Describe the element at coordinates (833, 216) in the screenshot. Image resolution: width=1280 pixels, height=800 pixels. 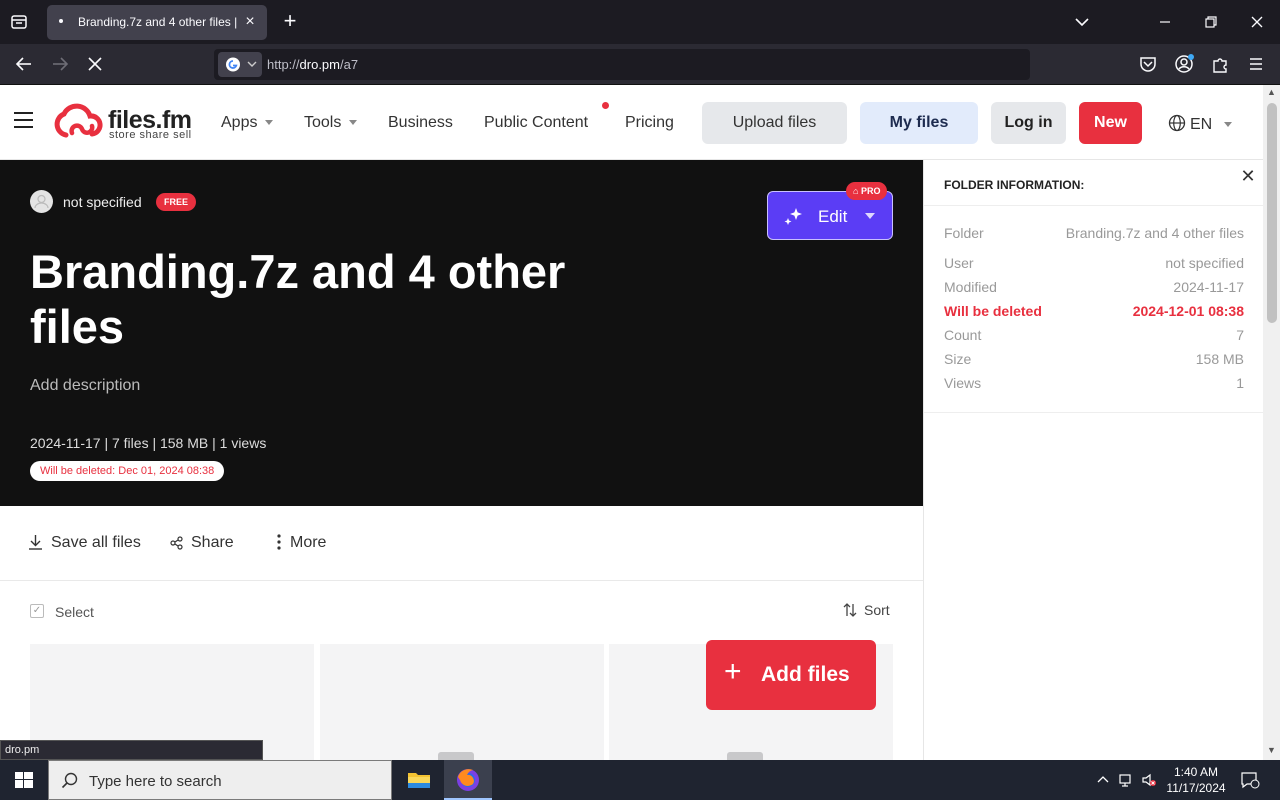
I see `edit-label: Edit` at that location.